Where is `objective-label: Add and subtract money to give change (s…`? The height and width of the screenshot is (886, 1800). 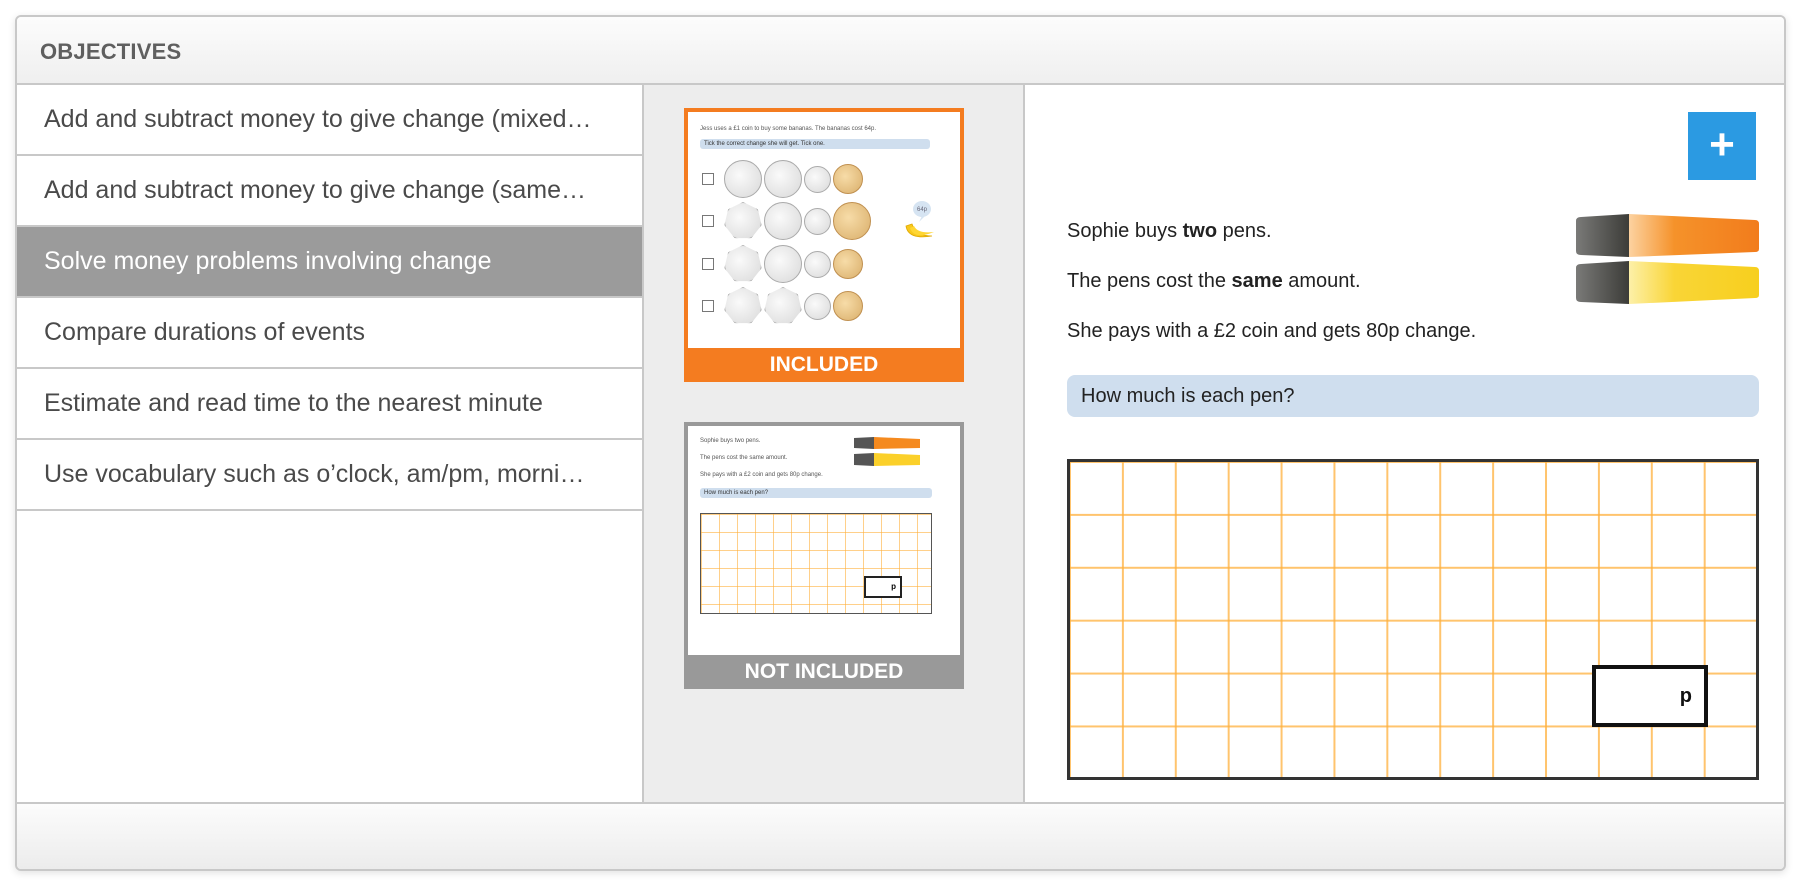 objective-label: Add and subtract money to give change (s… is located at coordinates (315, 190).